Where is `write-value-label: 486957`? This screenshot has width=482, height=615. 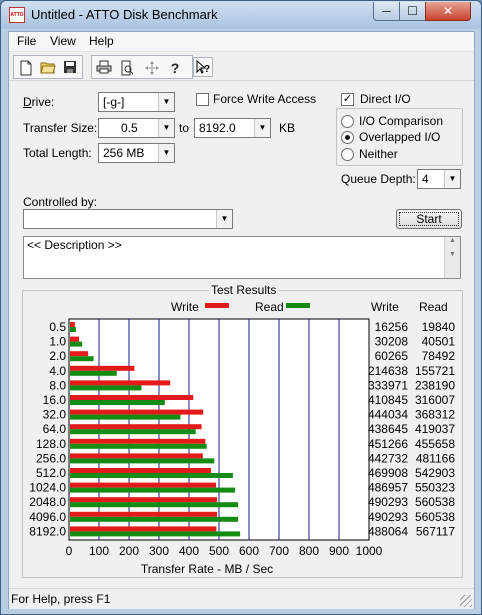 write-value-label: 486957 is located at coordinates (388, 488).